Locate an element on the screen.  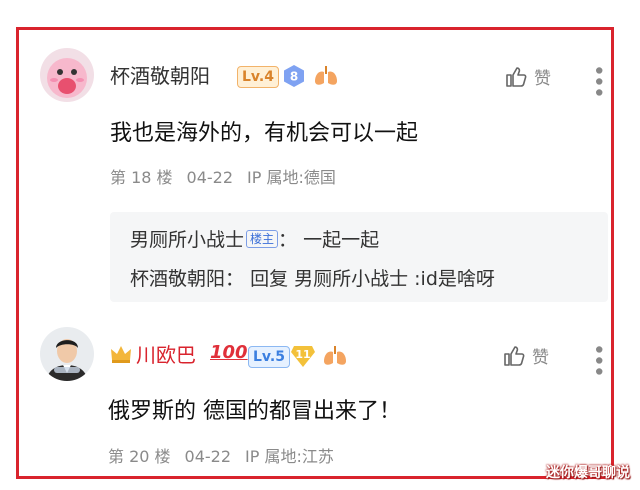
fan-level-number: 8 is located at coordinates (294, 77).